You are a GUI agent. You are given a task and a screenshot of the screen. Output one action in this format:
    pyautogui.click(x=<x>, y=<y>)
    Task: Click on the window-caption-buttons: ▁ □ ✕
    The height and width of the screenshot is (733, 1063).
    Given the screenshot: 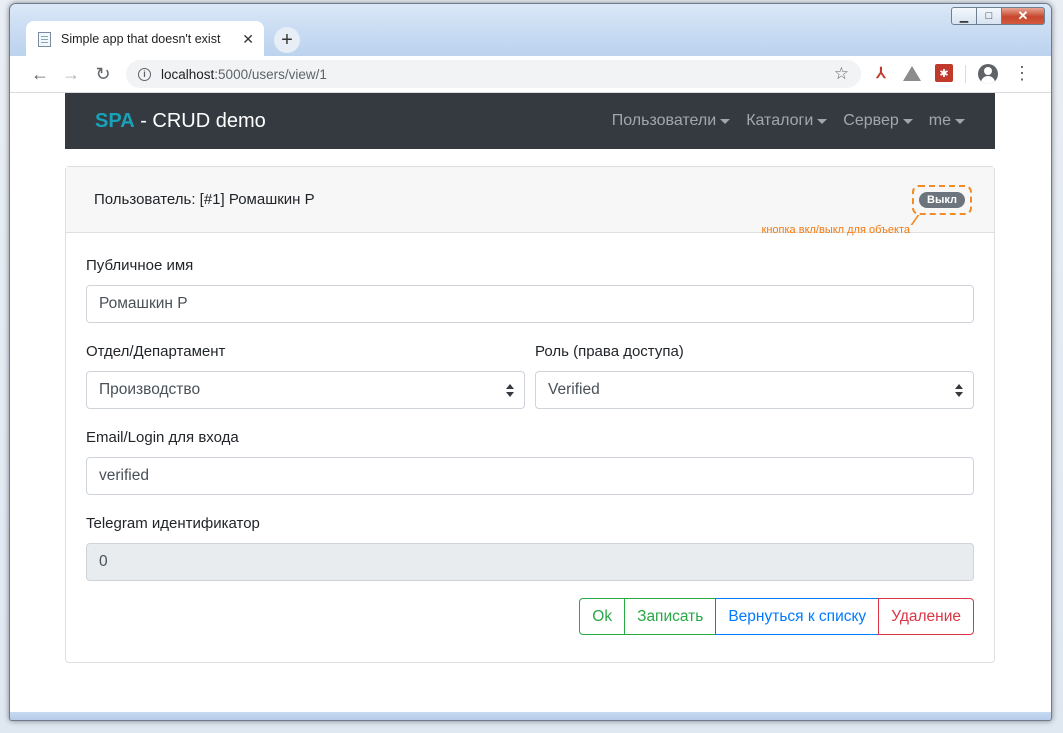 What is the action you would take?
    pyautogui.click(x=998, y=16)
    